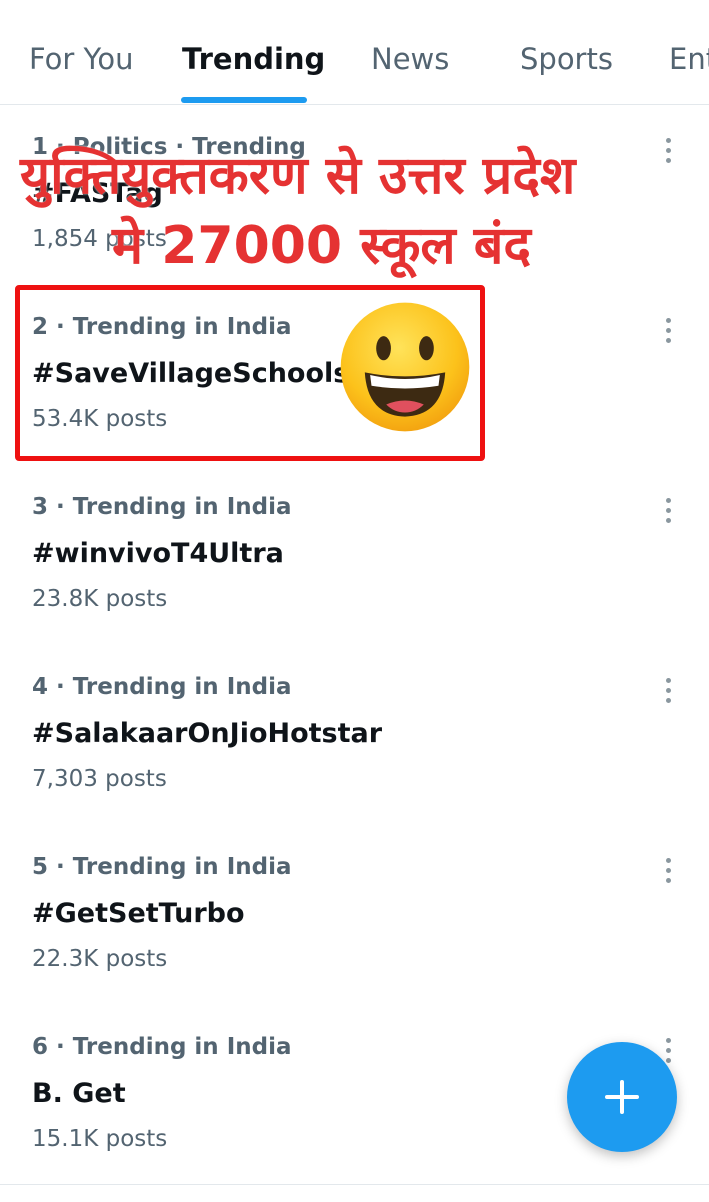 The image size is (709, 1202). I want to click on trend-meta: 4 · Trending in India, so click(162, 687).